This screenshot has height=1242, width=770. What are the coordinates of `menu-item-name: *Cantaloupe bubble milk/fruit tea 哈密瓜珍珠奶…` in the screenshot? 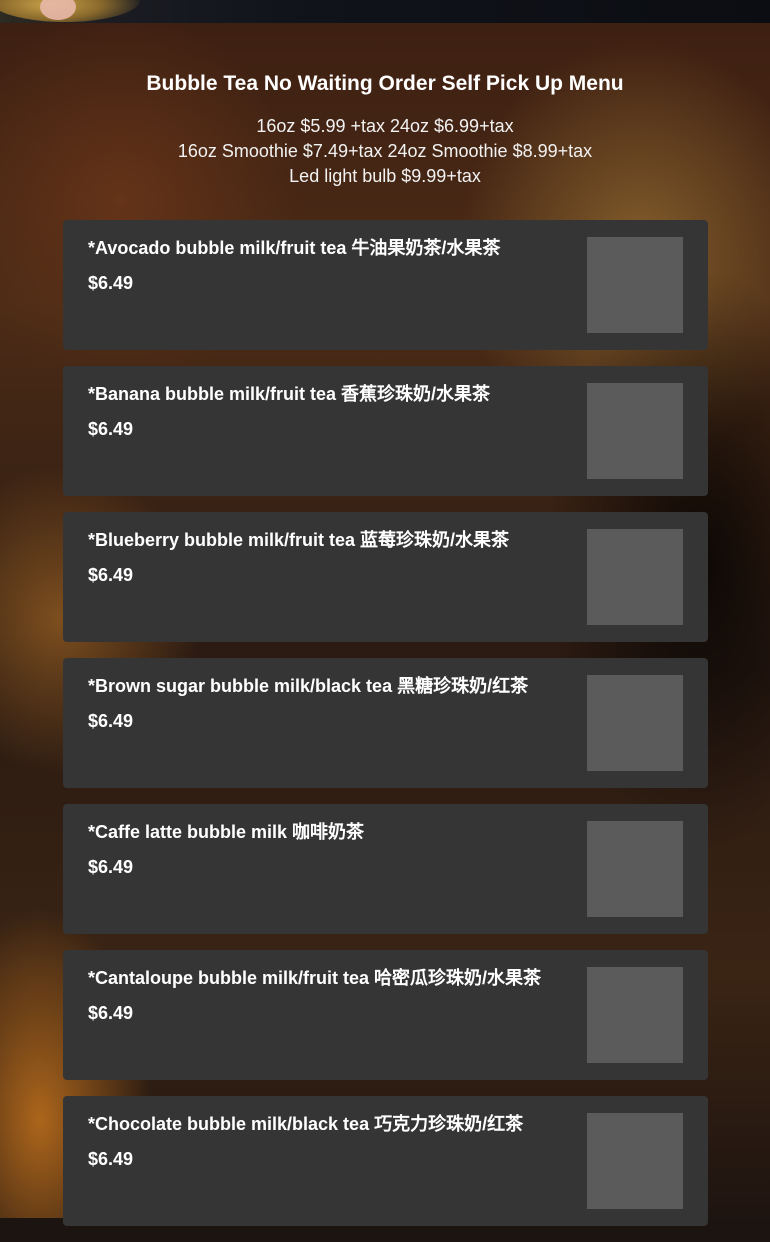 It's located at (315, 978).